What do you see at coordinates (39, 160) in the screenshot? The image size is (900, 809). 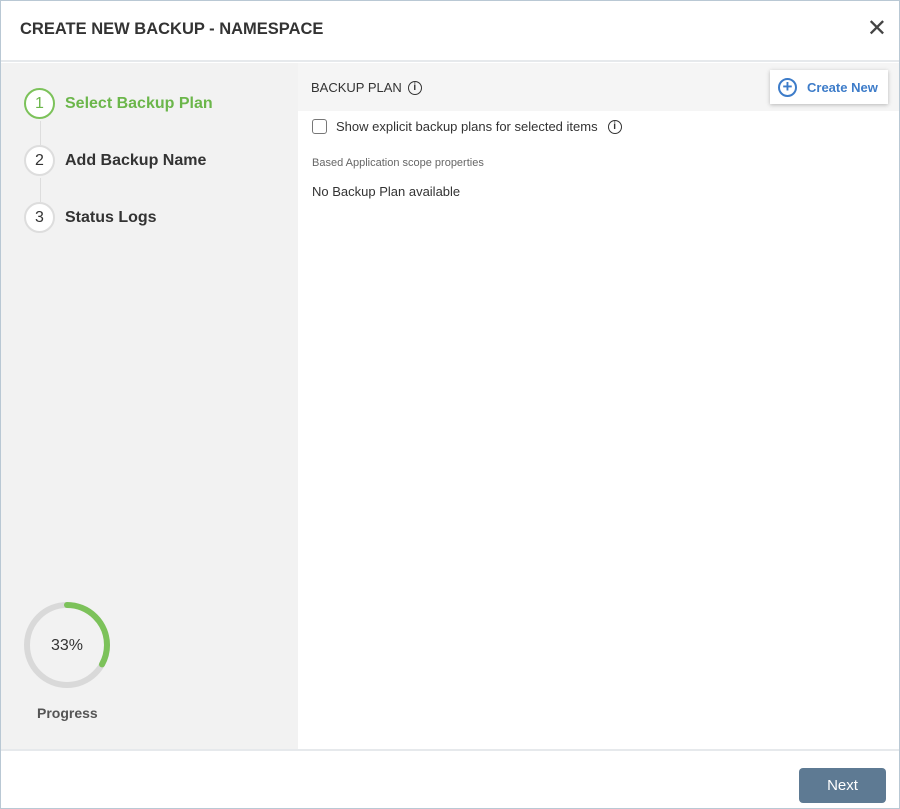 I see `step-number: 2` at bounding box center [39, 160].